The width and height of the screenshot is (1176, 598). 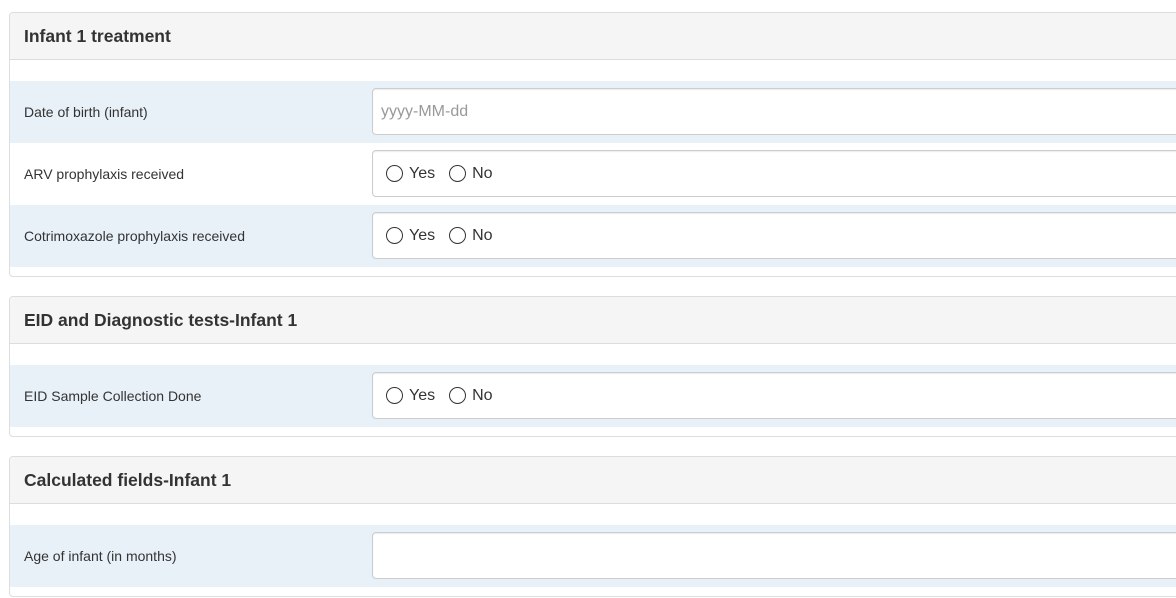 What do you see at coordinates (593, 36) in the screenshot?
I see `section-title: Infant 1 treatment` at bounding box center [593, 36].